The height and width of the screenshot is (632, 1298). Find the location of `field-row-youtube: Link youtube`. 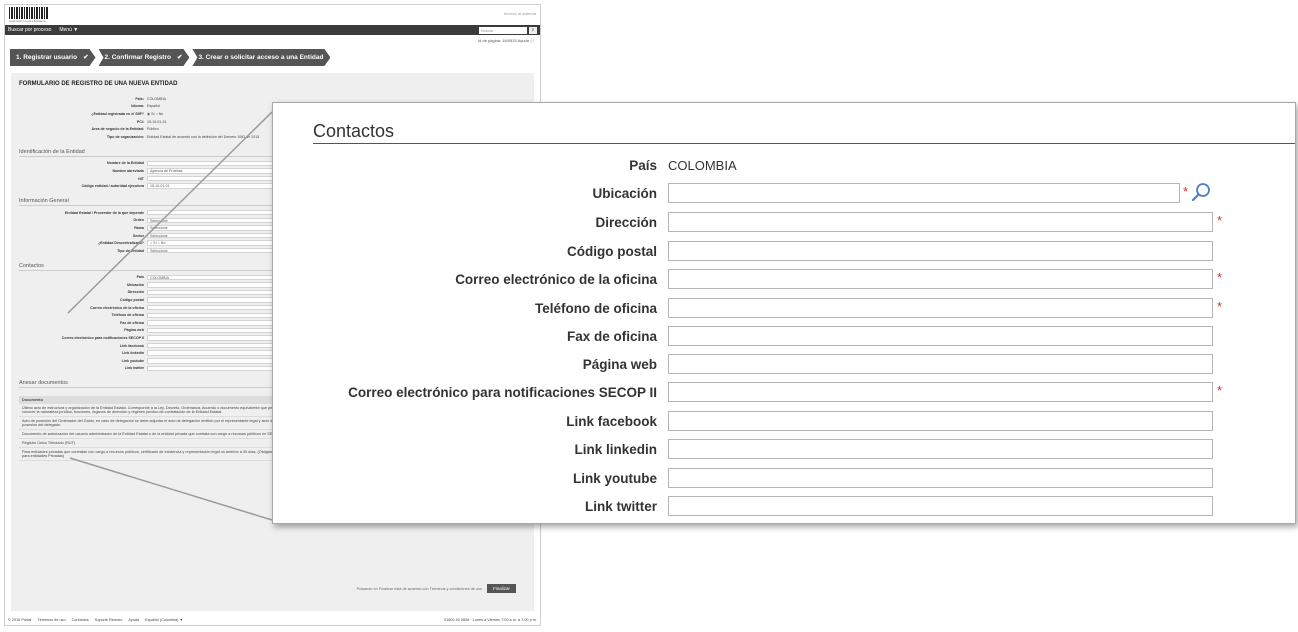

field-row-youtube: Link youtube is located at coordinates (785, 479).